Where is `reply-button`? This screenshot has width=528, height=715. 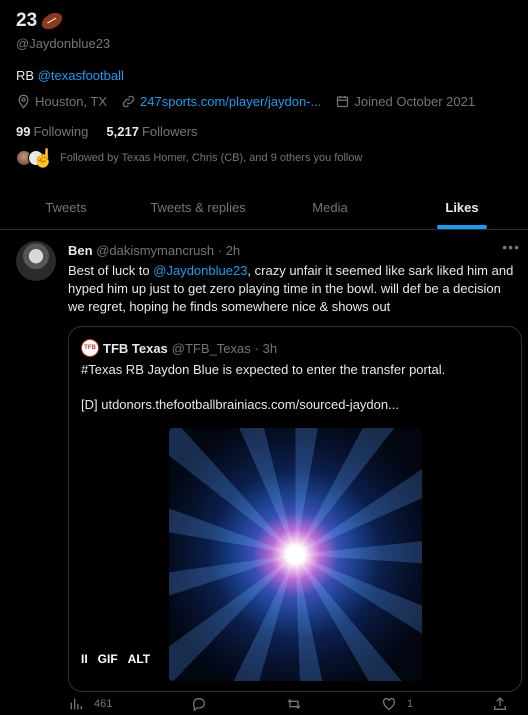
reply-button is located at coordinates (199, 704).